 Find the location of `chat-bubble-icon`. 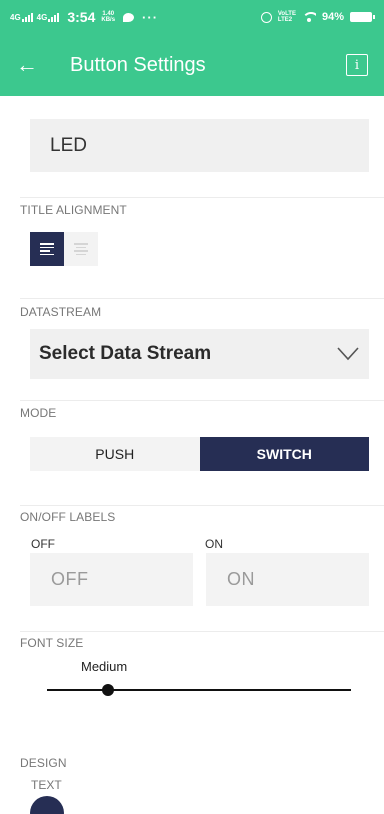

chat-bubble-icon is located at coordinates (129, 17).